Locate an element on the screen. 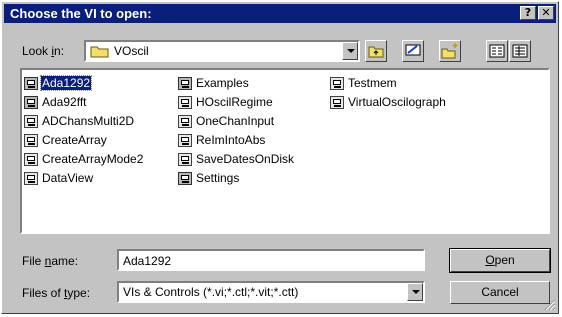 This screenshot has height=317, width=562. new-folder-icon is located at coordinates (449, 51).